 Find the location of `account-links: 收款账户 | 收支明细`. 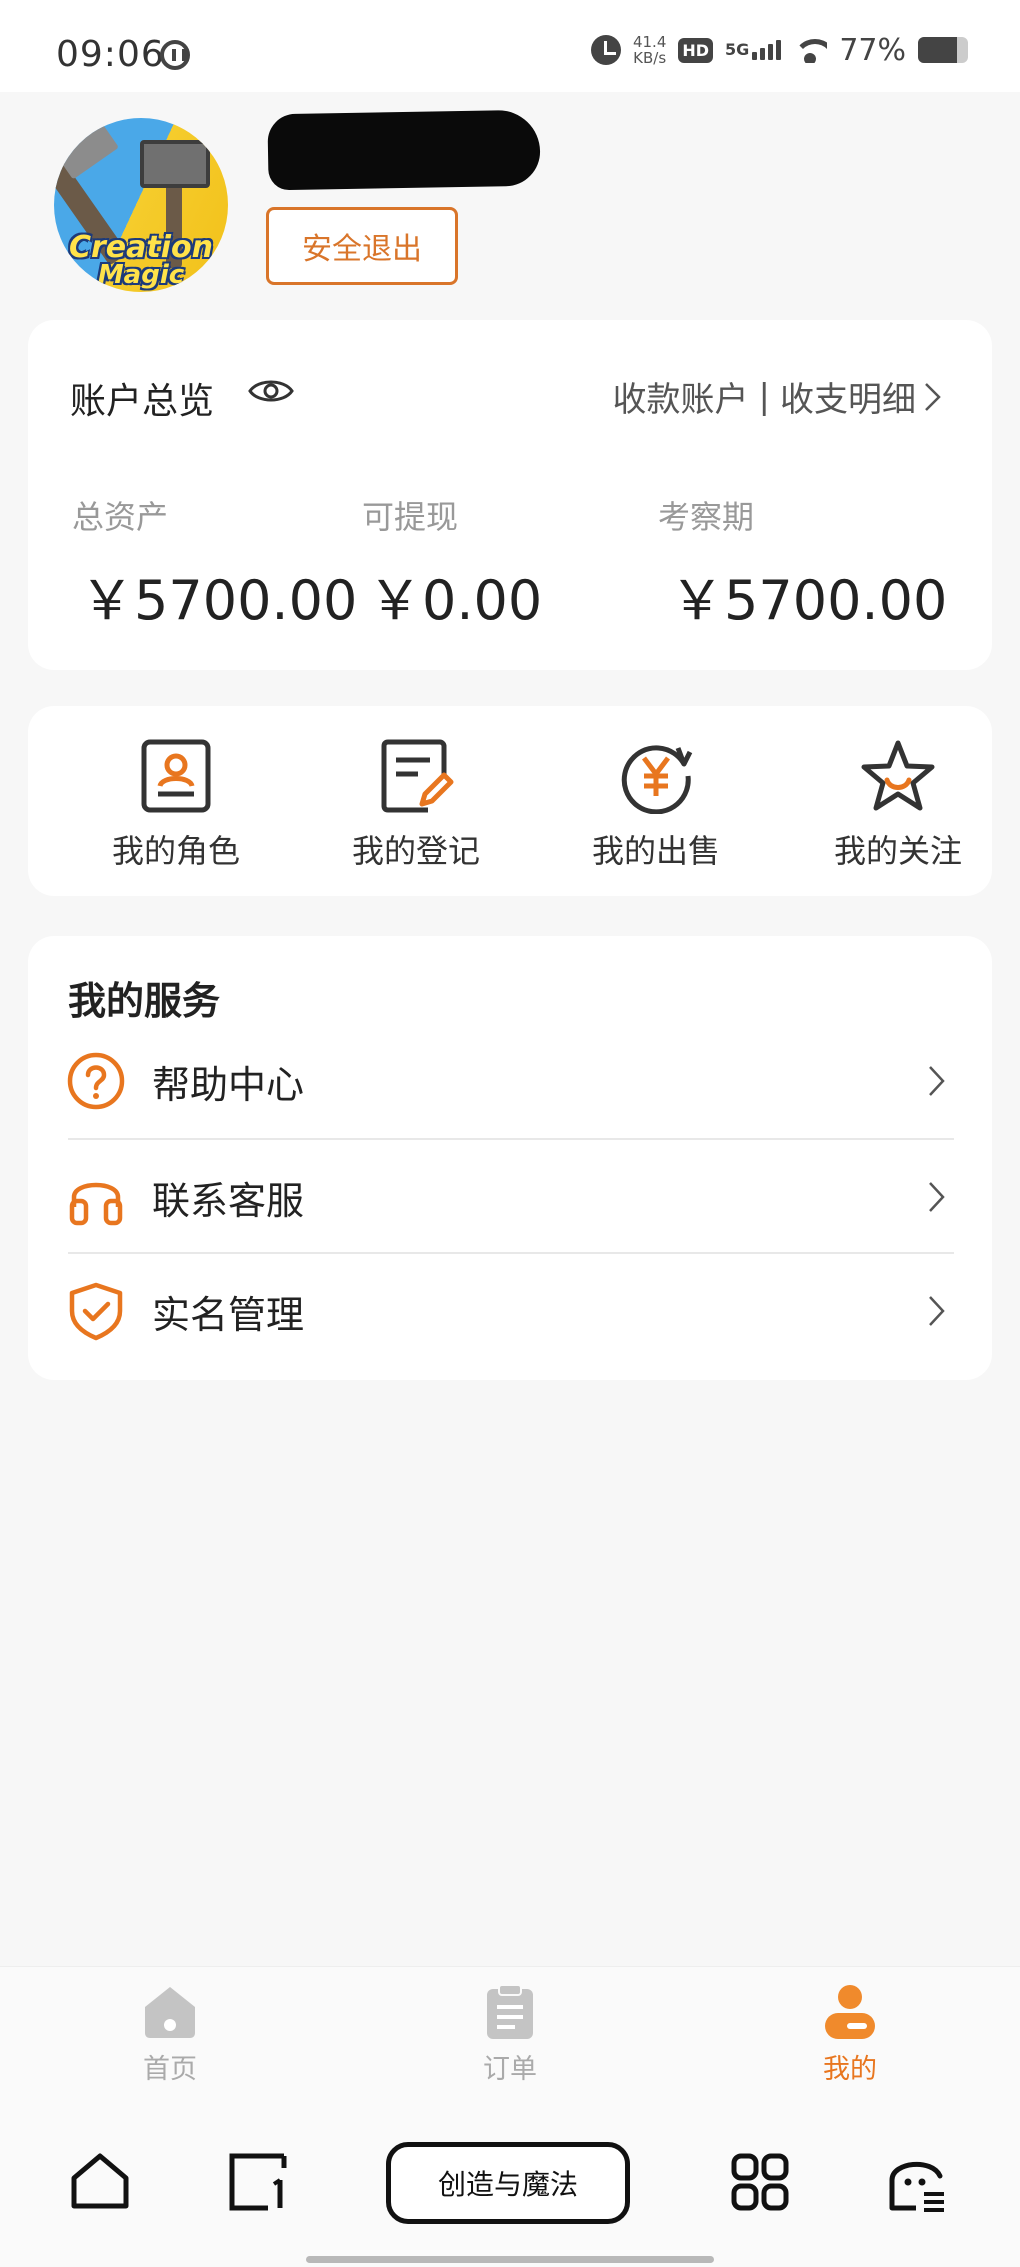

account-links: 收款账户 | 收支明细 is located at coordinates (778, 396).